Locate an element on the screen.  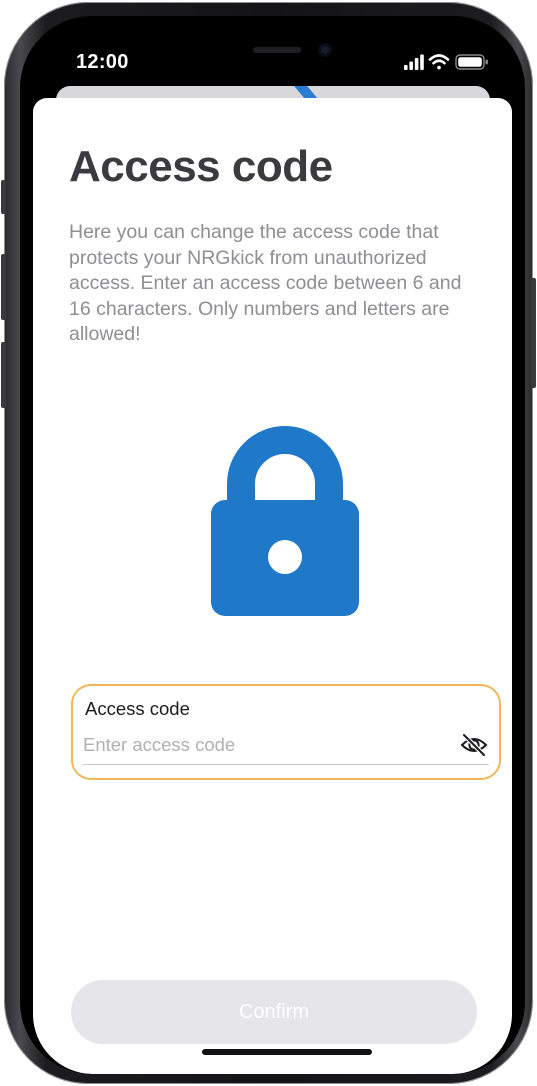
access-code-field: Access code is located at coordinates (286, 732).